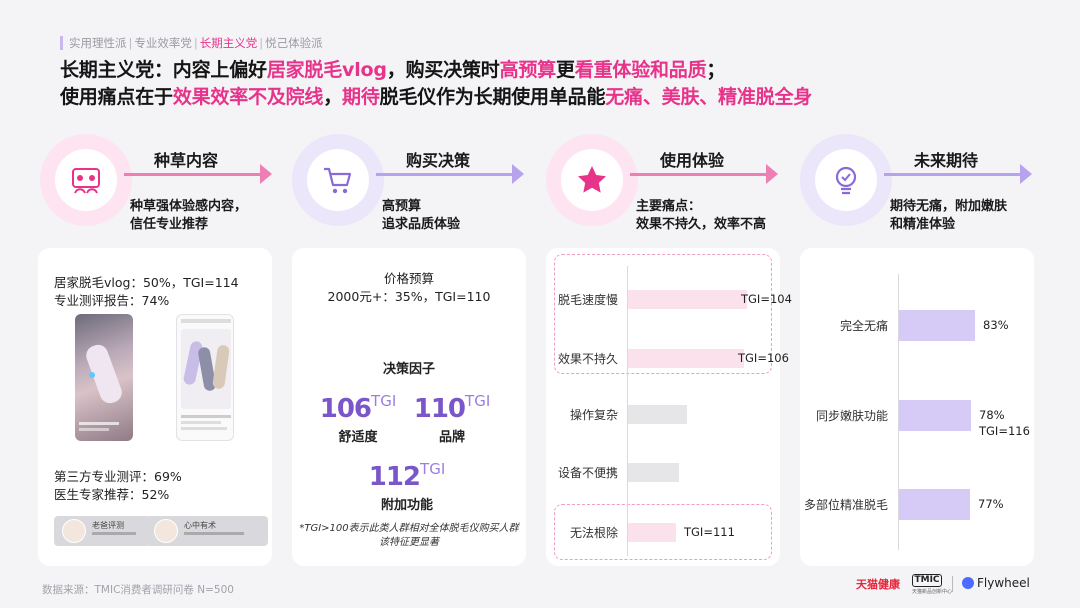 Image resolution: width=1080 pixels, height=608 pixels. I want to click on headline-segment: 效果效率不及院线, so click(248, 97).